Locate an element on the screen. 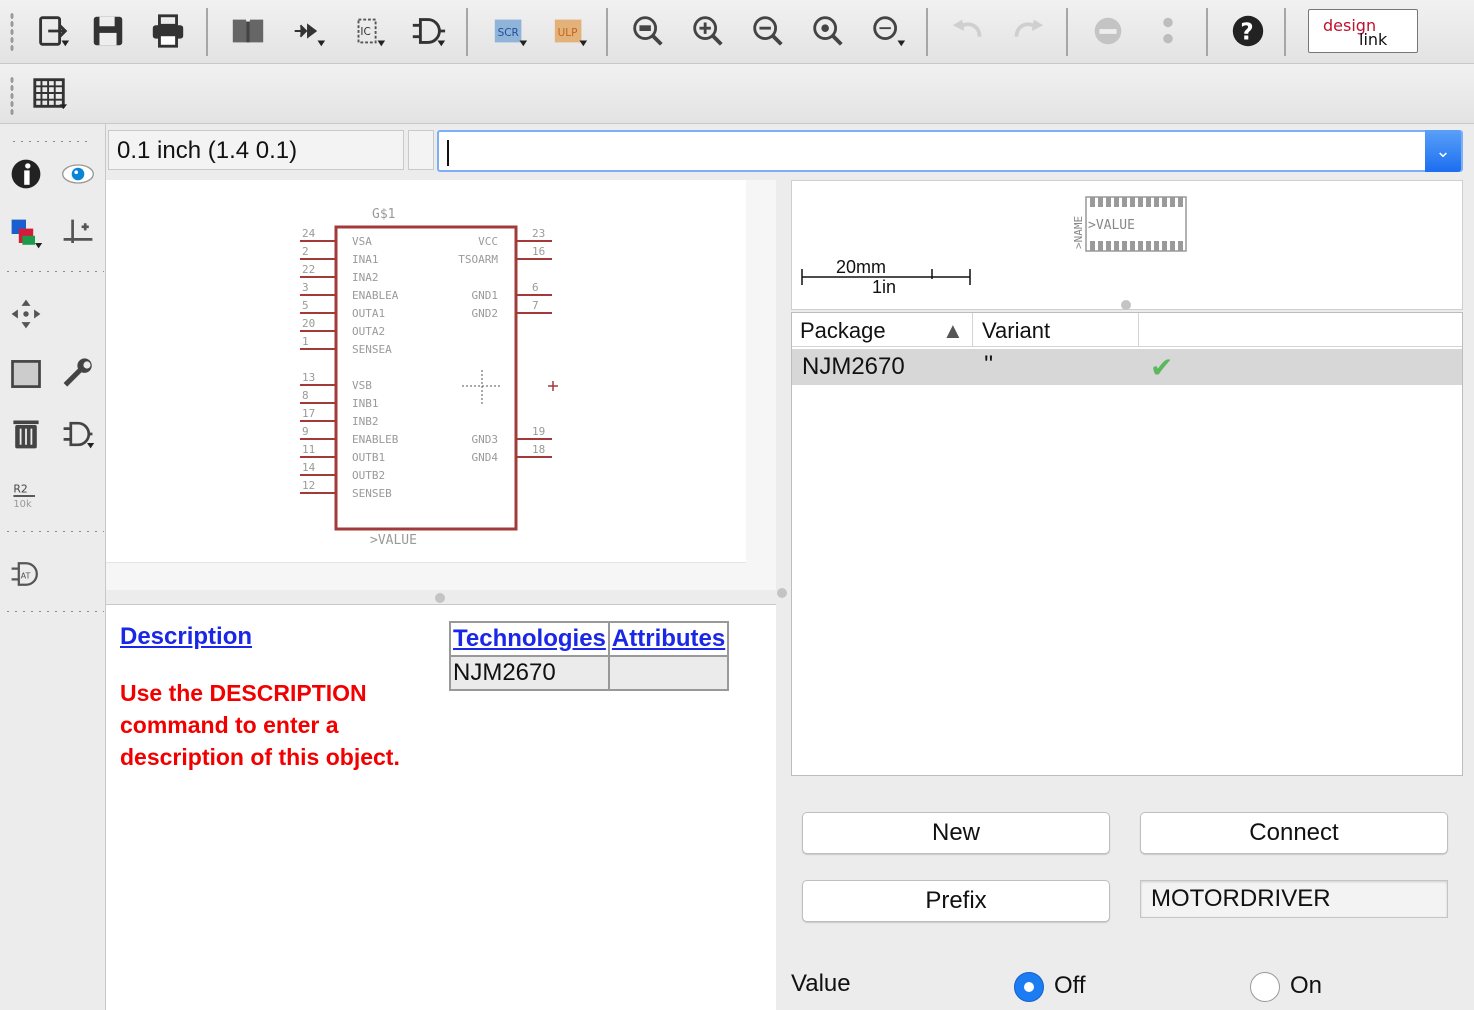  save-button is located at coordinates (108, 31).